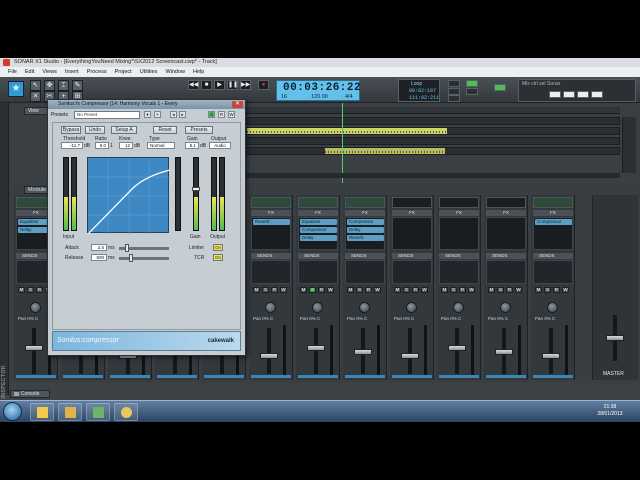  What do you see at coordinates (365, 238) in the screenshot?
I see `fx-plugin-chip: Reverb` at bounding box center [365, 238].